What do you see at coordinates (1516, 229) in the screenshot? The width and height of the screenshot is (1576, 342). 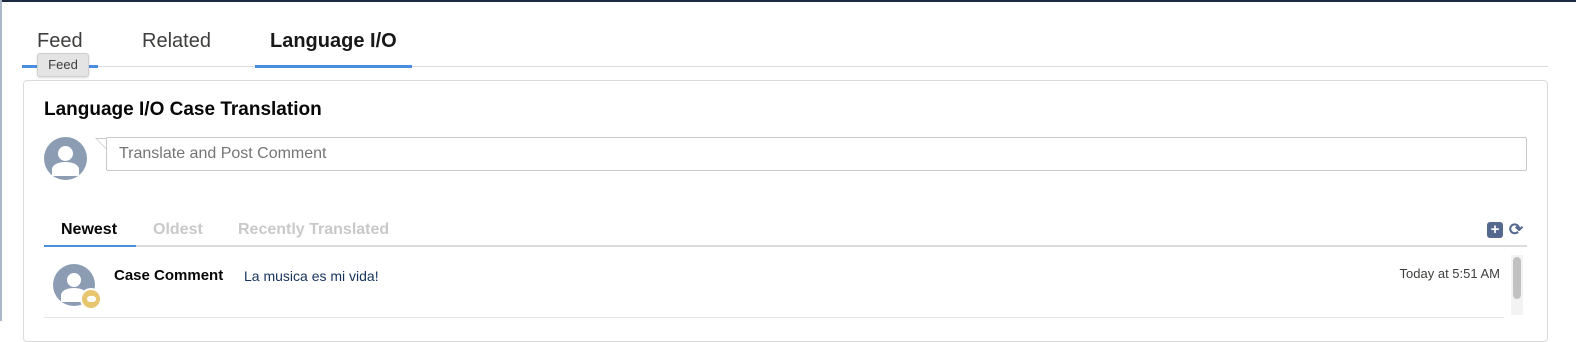 I see `refresh-icon: ⟳` at bounding box center [1516, 229].